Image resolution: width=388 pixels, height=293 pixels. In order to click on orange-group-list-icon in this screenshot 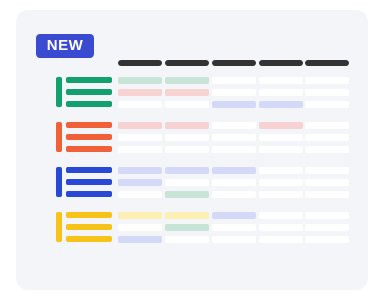, I will do `click(84, 137)`.